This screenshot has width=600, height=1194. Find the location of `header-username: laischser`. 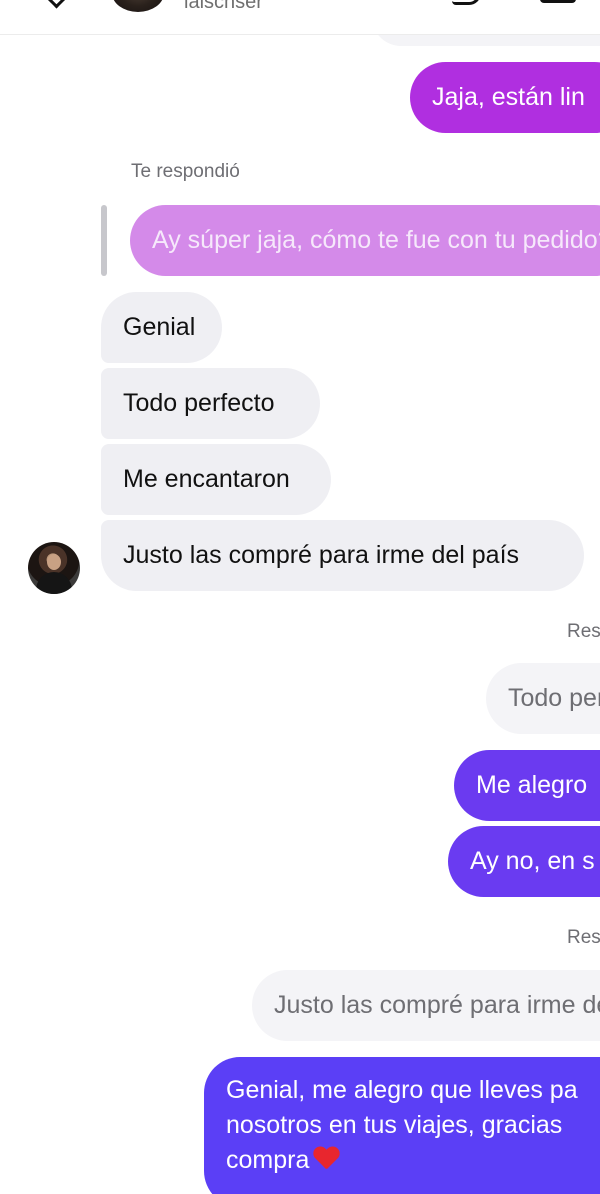

header-username: laischser is located at coordinates (223, 7).